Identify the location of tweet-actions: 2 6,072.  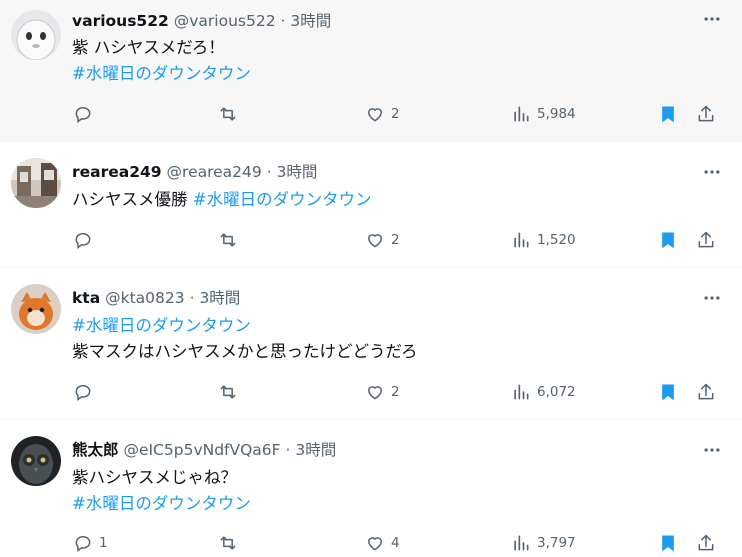
(371, 394).